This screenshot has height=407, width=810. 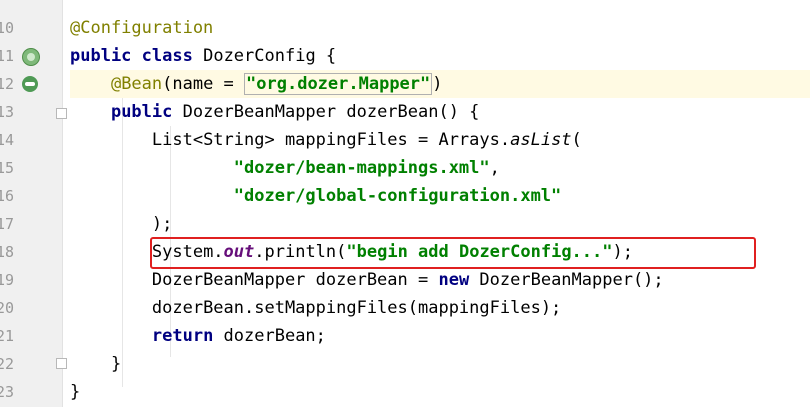 I want to click on line-number-10: 10, so click(x=7, y=28).